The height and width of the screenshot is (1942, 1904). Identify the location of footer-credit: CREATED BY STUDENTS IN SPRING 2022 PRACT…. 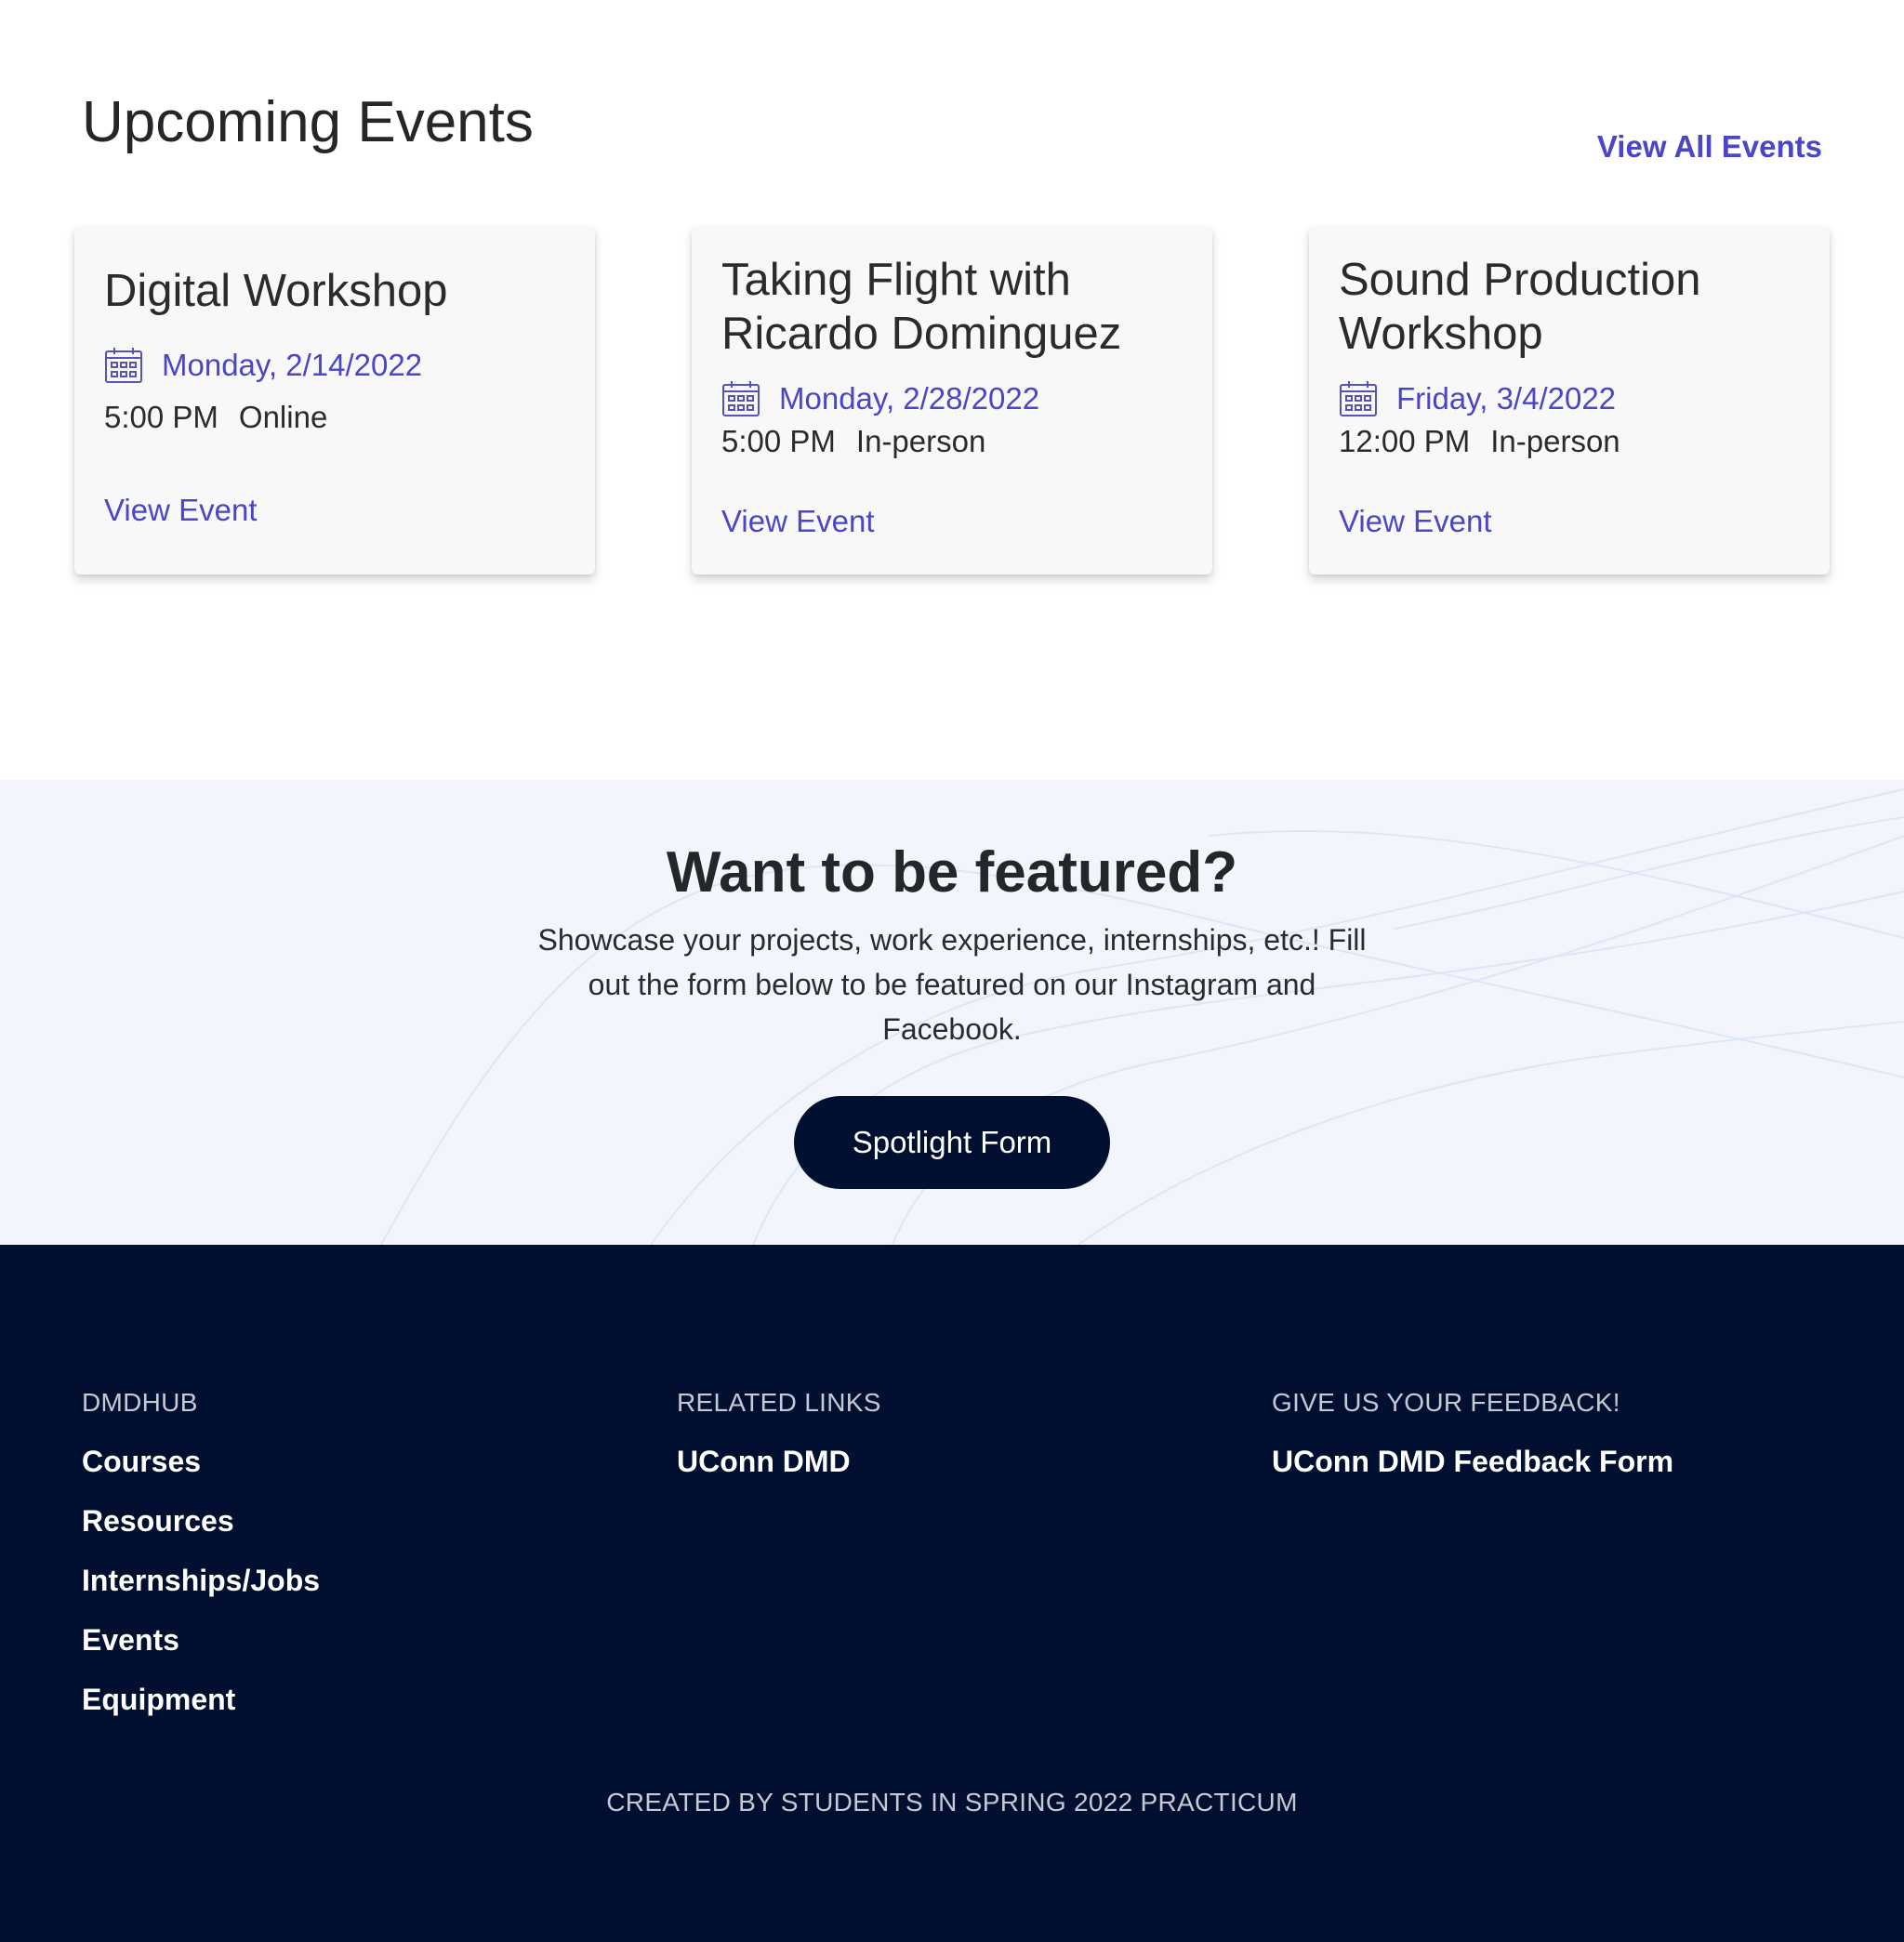
(952, 1802).